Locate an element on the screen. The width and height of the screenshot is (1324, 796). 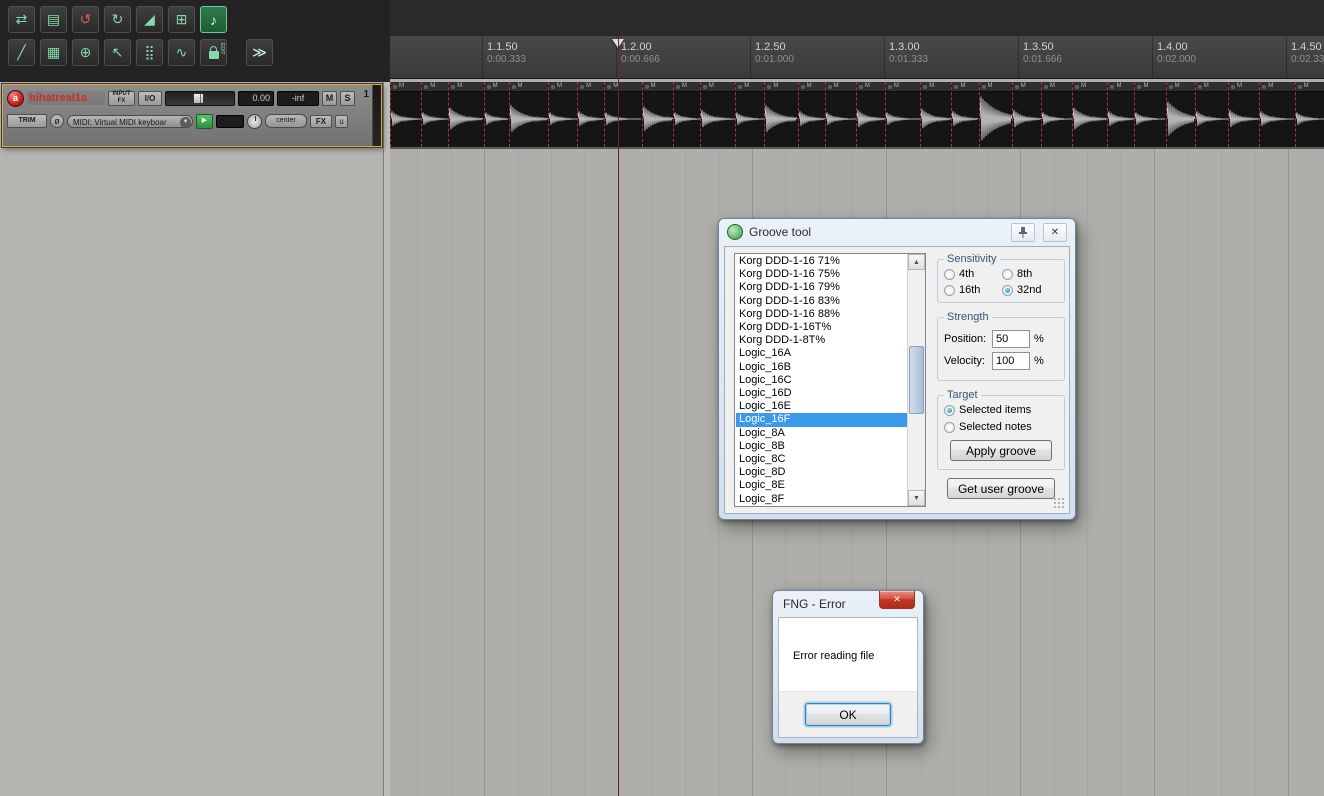
radio-selected-items: Selected items is located at coordinates (1001, 410).